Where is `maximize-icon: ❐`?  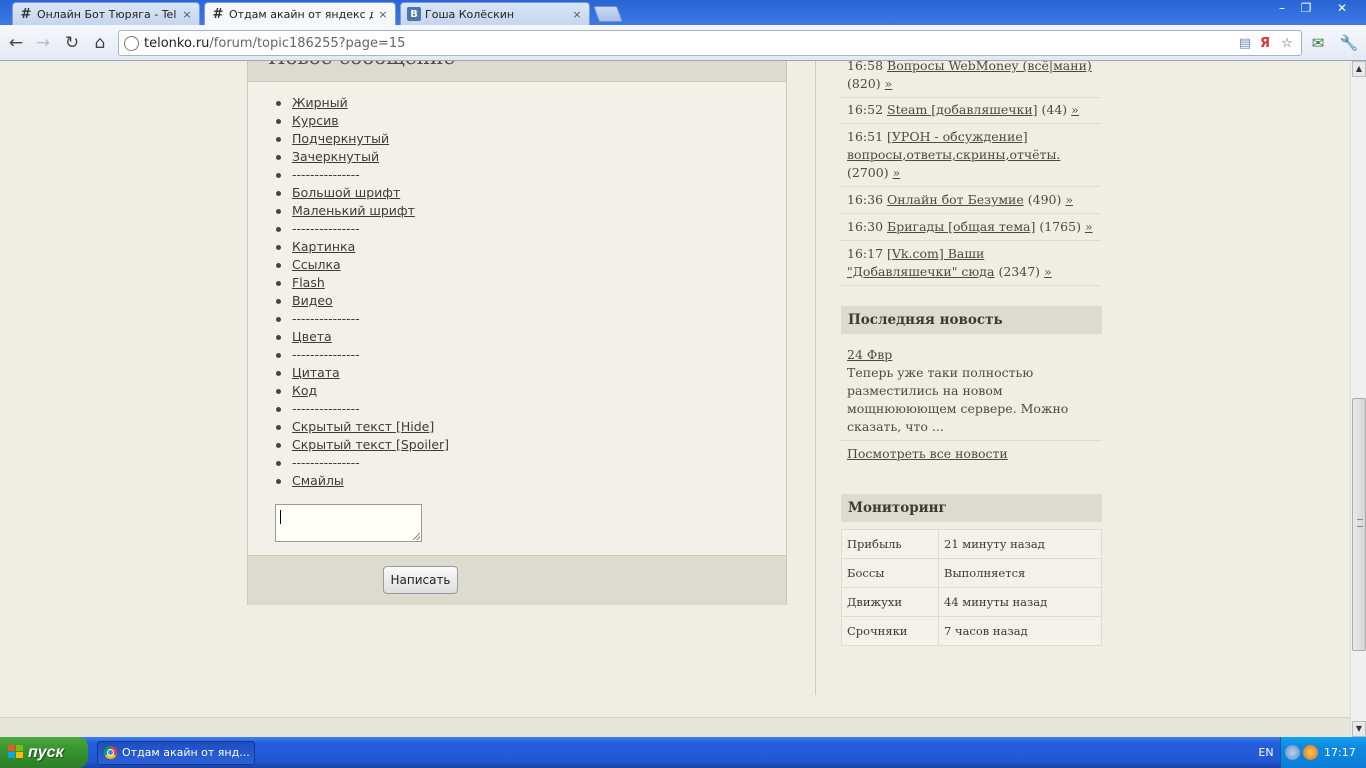
maximize-icon: ❐ is located at coordinates (1306, 8).